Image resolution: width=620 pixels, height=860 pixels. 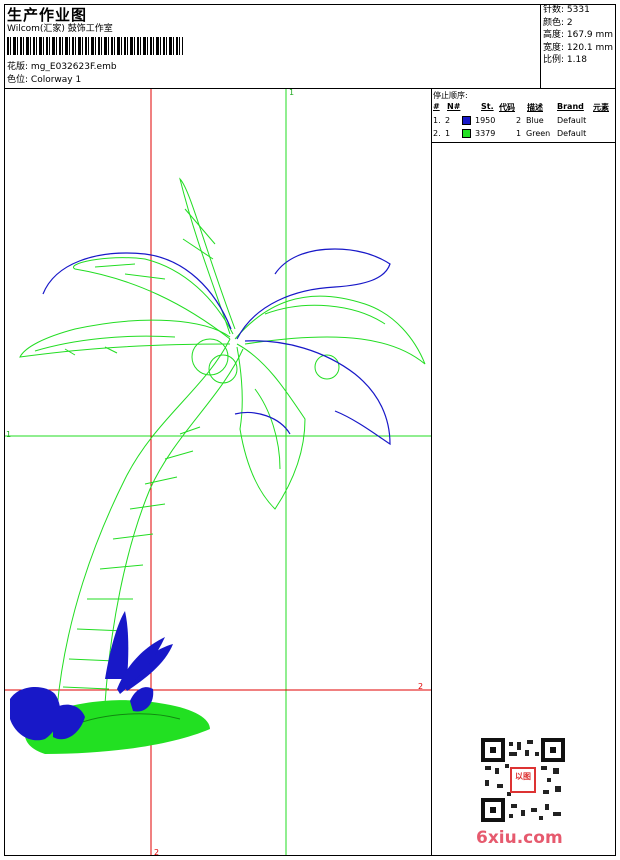 I want to click on stat-height: 高度: 167.9 mm, so click(x=578, y=35).